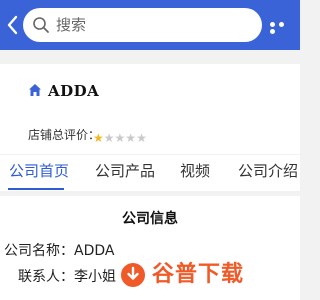  I want to click on info-row-company-name: 公司名称：ADDA, so click(57, 250).